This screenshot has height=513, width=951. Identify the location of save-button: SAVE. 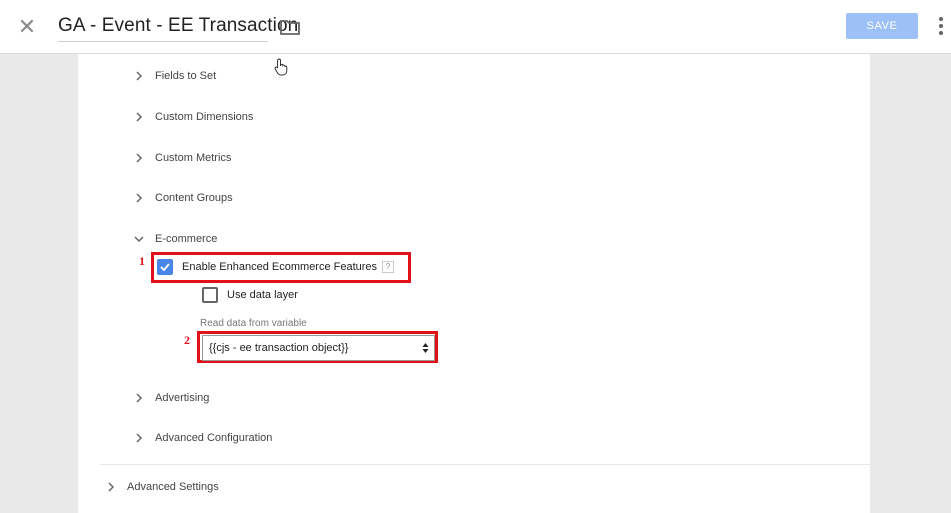
(882, 26).